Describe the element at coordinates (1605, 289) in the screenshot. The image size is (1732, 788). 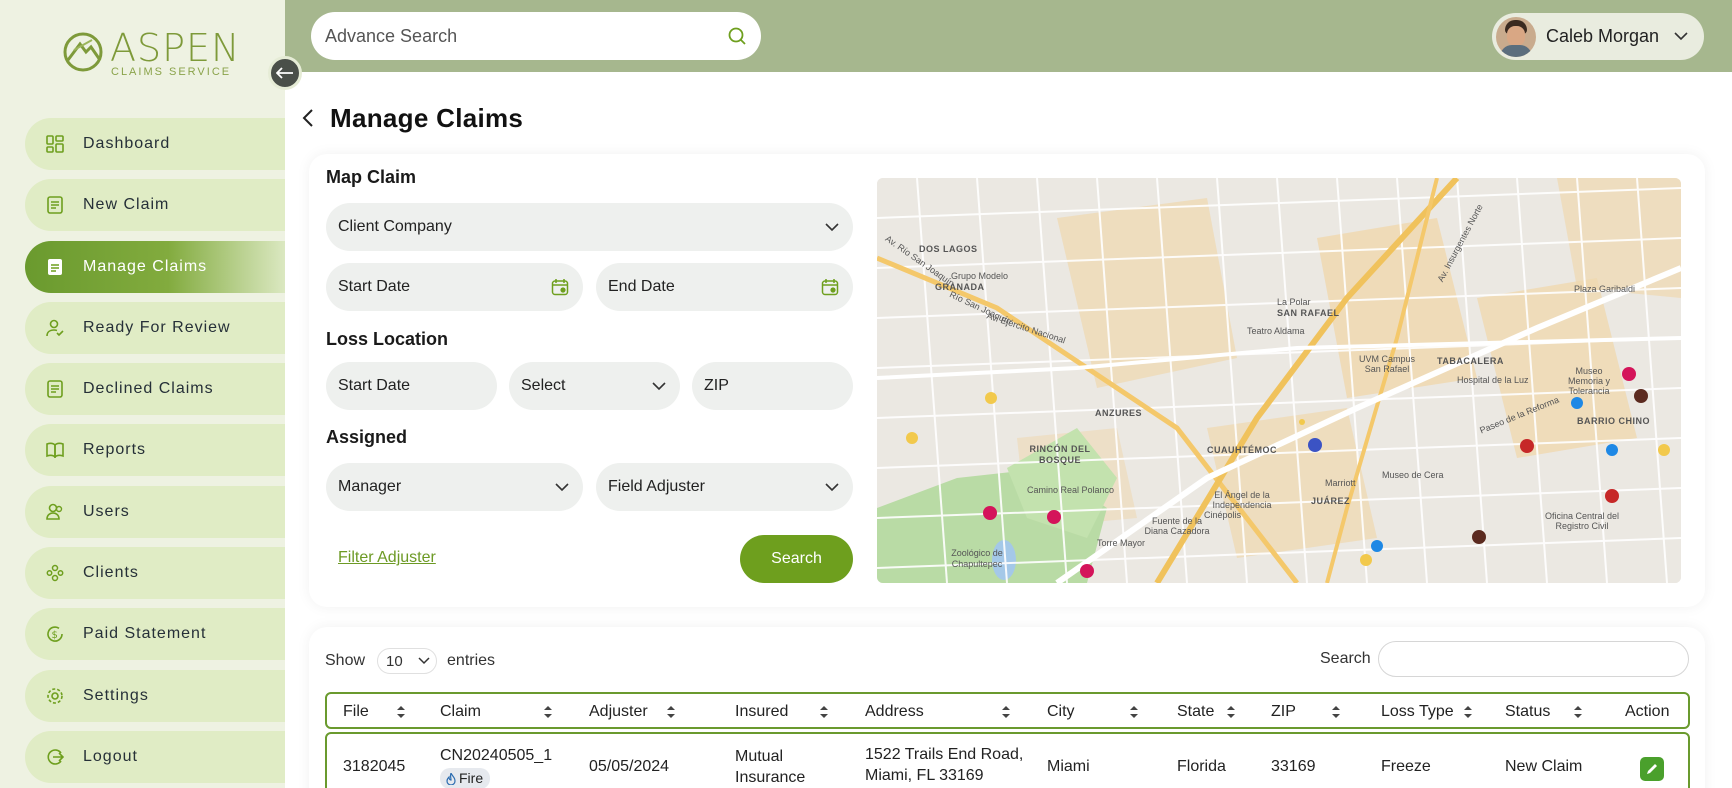
I see `map-label: Plaza Garibaldi` at that location.